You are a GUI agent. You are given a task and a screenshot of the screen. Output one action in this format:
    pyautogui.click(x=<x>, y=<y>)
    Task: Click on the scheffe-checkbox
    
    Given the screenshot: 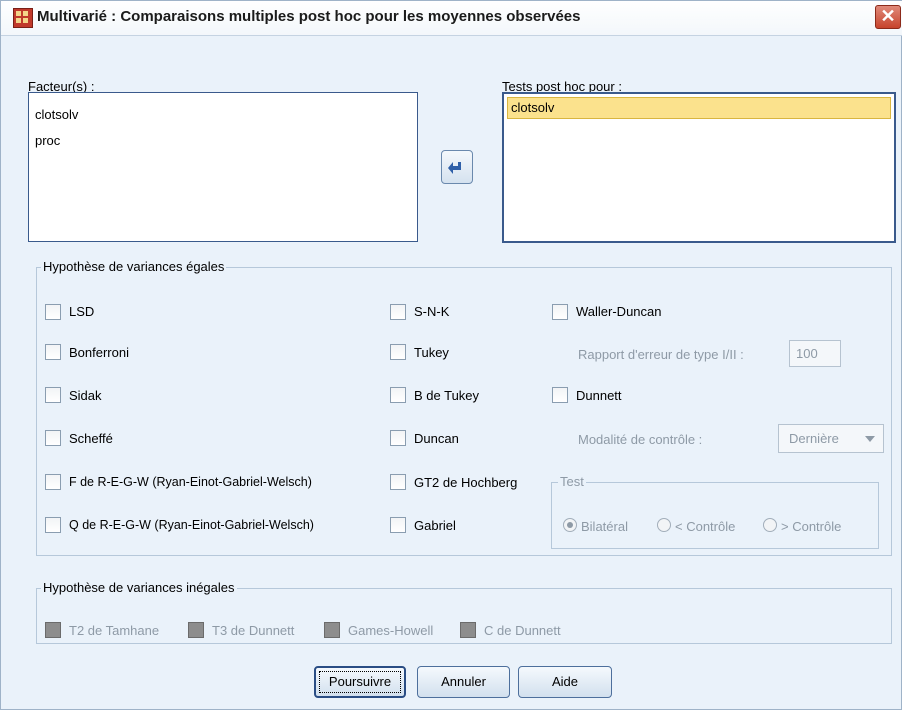 What is the action you would take?
    pyautogui.click(x=53, y=438)
    